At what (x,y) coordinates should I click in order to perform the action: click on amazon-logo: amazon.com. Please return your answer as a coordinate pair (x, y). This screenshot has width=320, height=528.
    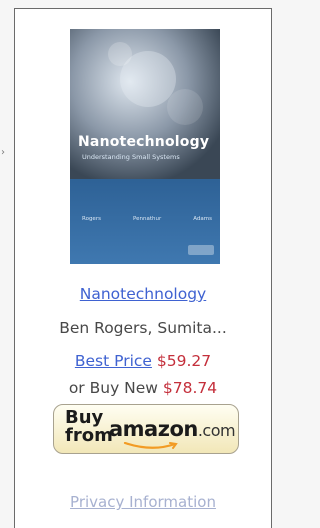
    Looking at the image, I should click on (172, 429).